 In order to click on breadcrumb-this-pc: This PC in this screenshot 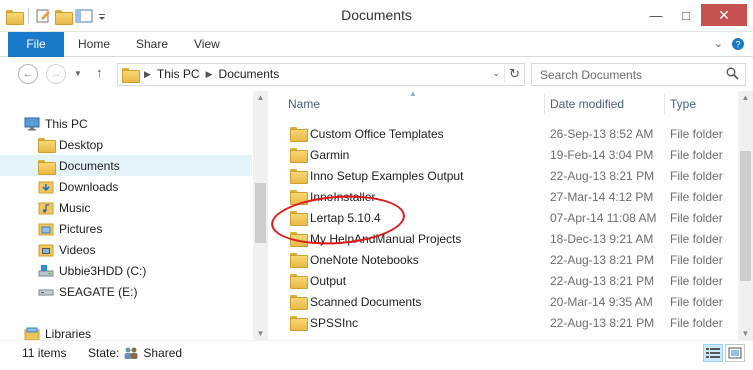, I will do `click(178, 74)`.